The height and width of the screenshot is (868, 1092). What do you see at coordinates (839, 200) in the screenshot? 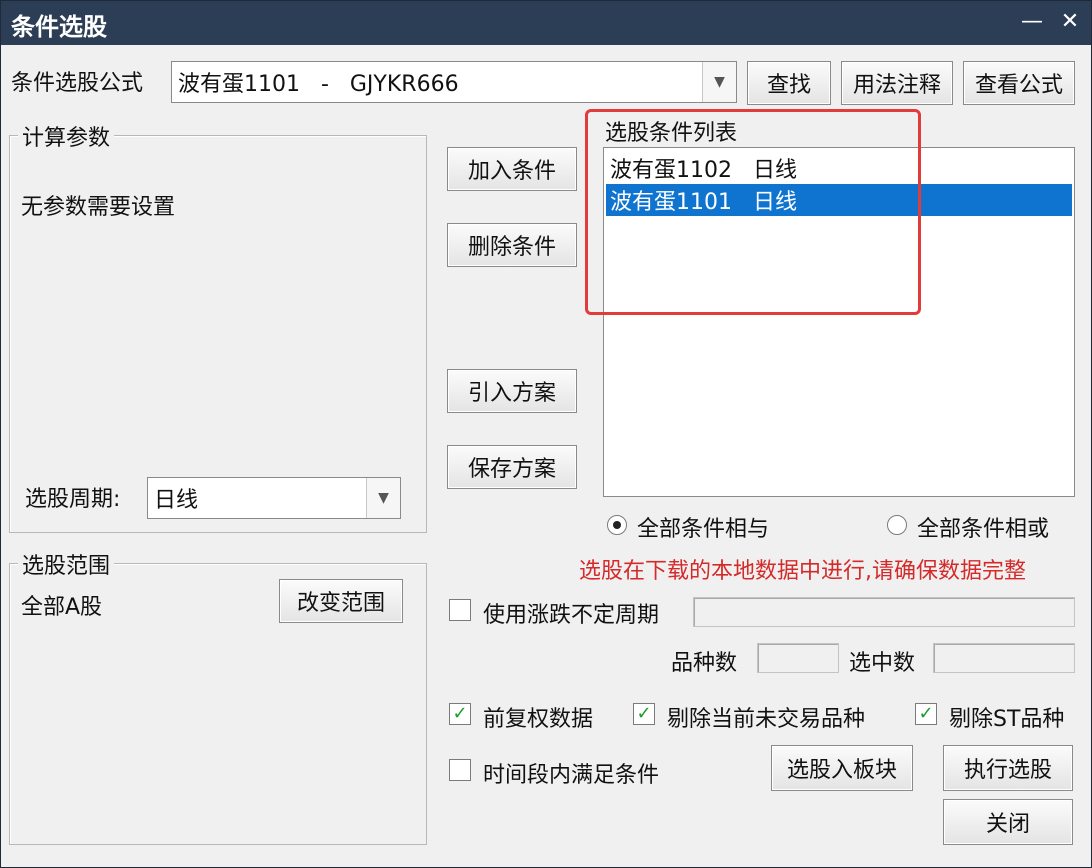
I see `list-item: 波有蛋1101 日线` at bounding box center [839, 200].